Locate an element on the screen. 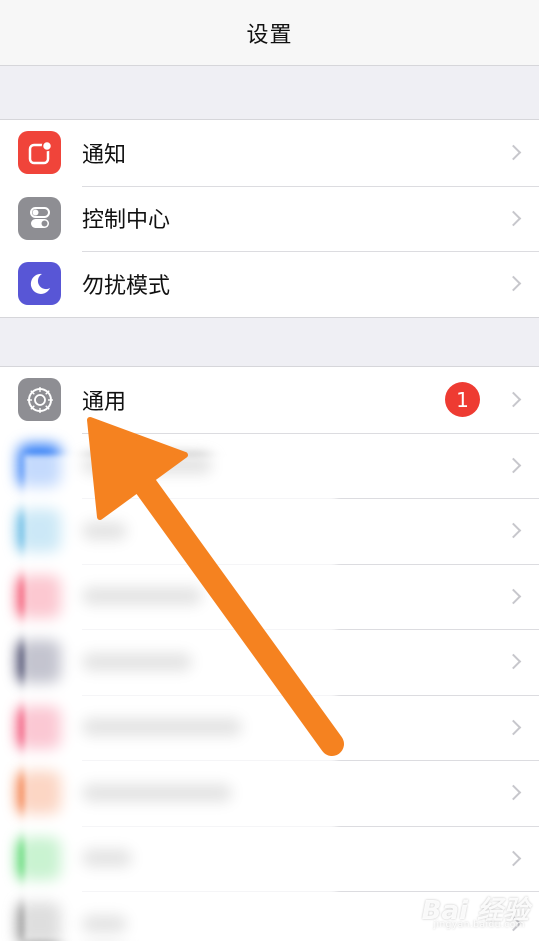 The width and height of the screenshot is (539, 941). watermark-site: jingyan.baidu.com is located at coordinates (479, 925).